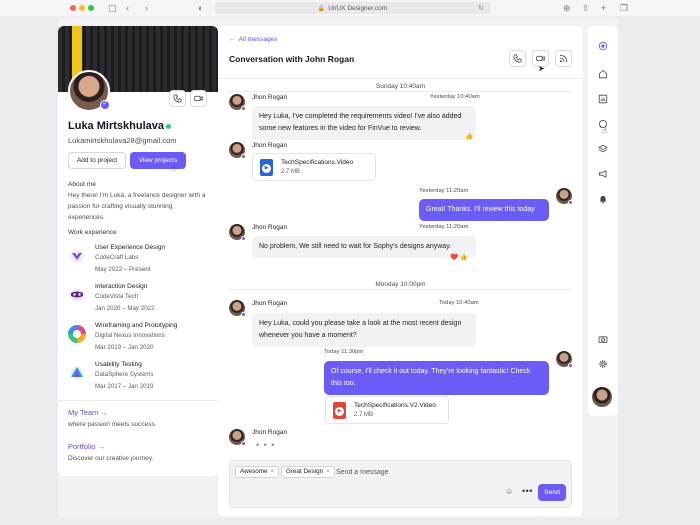 This screenshot has height=525, width=700. What do you see at coordinates (540, 58) in the screenshot?
I see `video-camera-icon` at bounding box center [540, 58].